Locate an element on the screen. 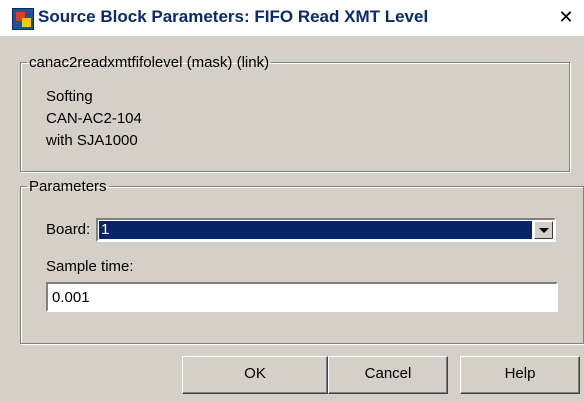  sample-time-input is located at coordinates (302, 297).